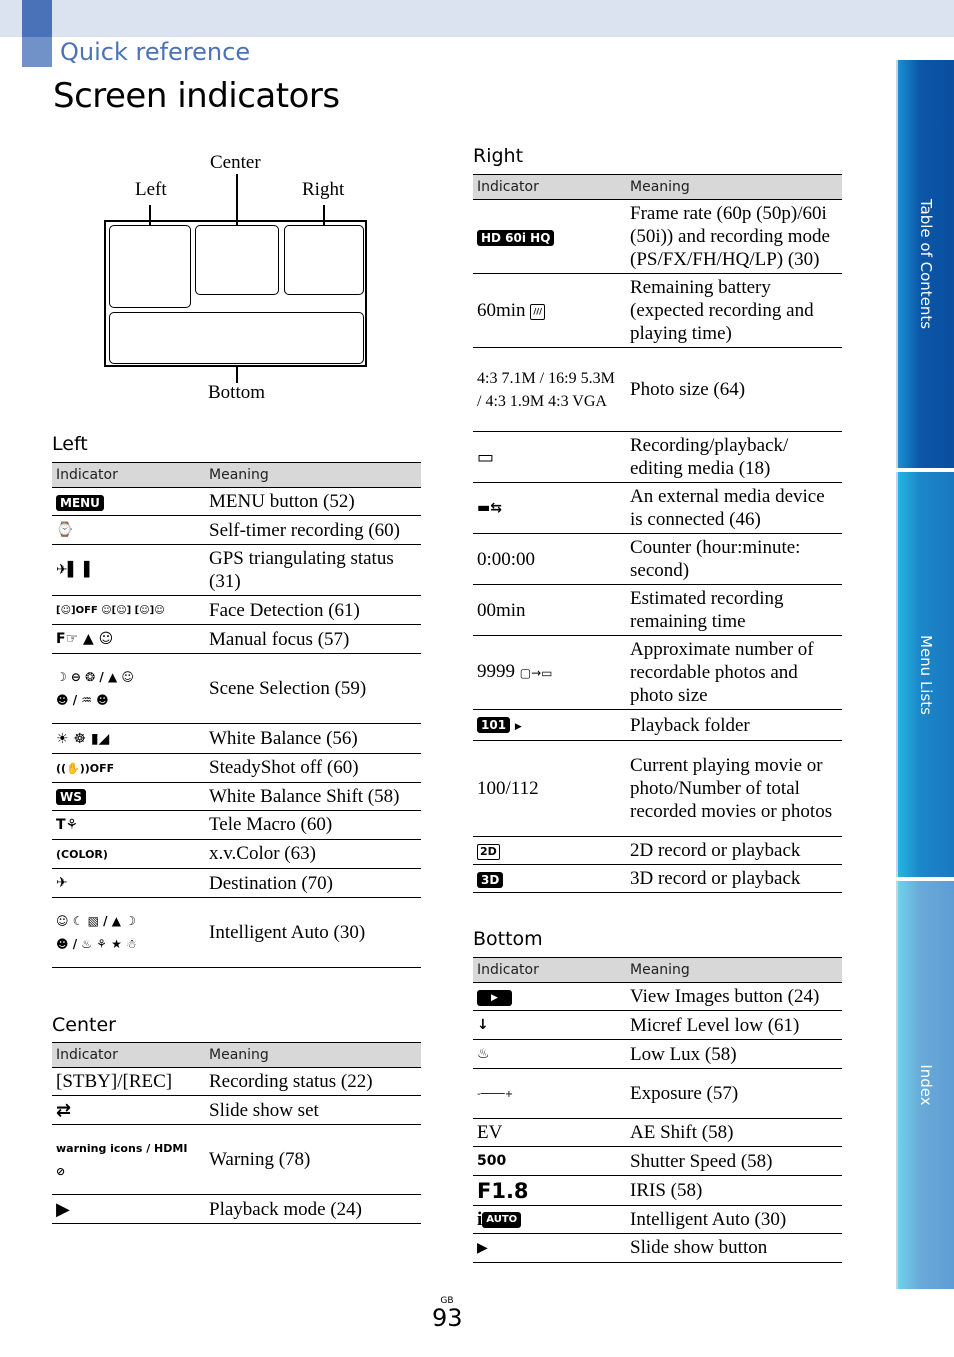  What do you see at coordinates (71, 797) in the screenshot?
I see `wb-shift-icon: WS` at bounding box center [71, 797].